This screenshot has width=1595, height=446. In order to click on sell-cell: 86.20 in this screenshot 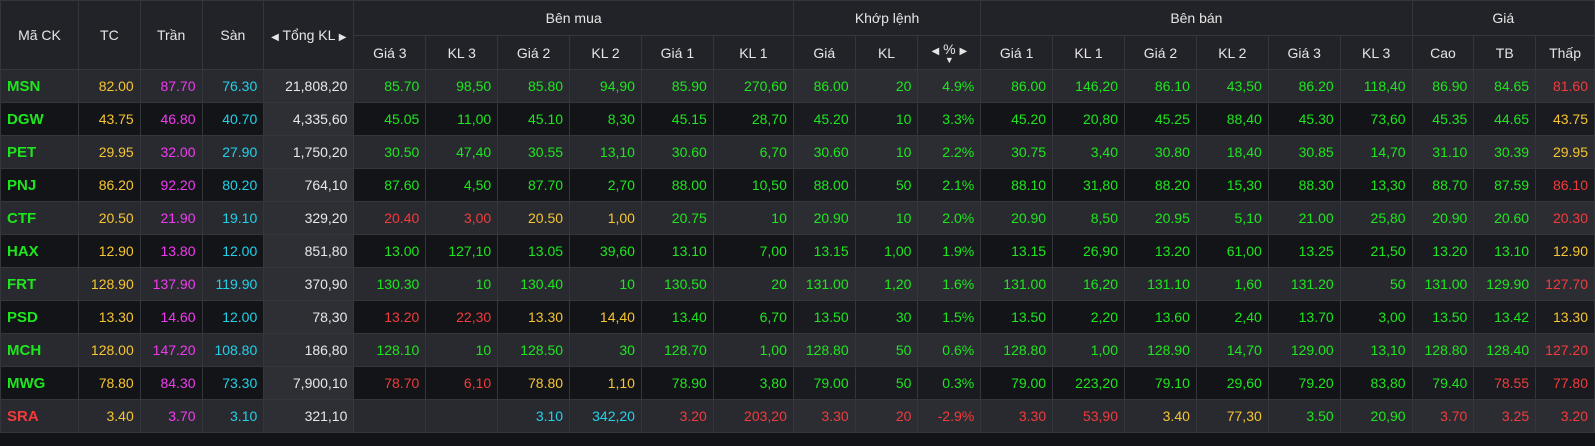, I will do `click(1304, 86)`.